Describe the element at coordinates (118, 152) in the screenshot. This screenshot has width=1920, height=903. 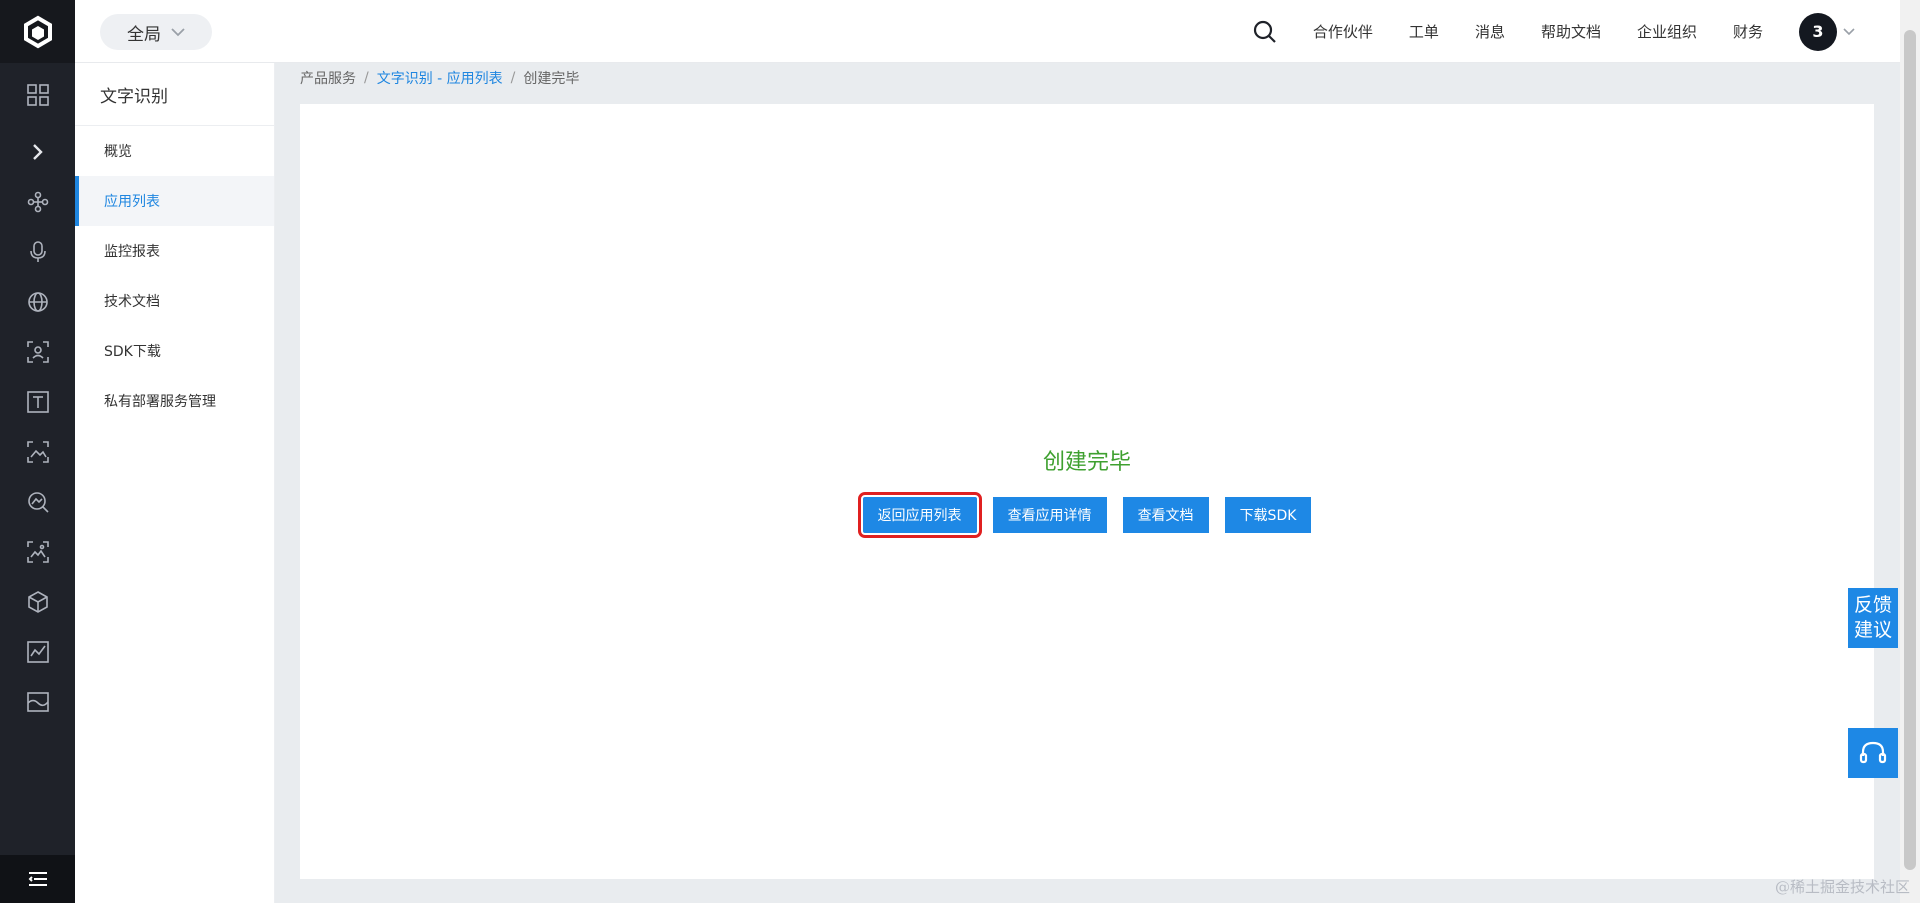
I see `sidebar-item-label: 概览` at that location.